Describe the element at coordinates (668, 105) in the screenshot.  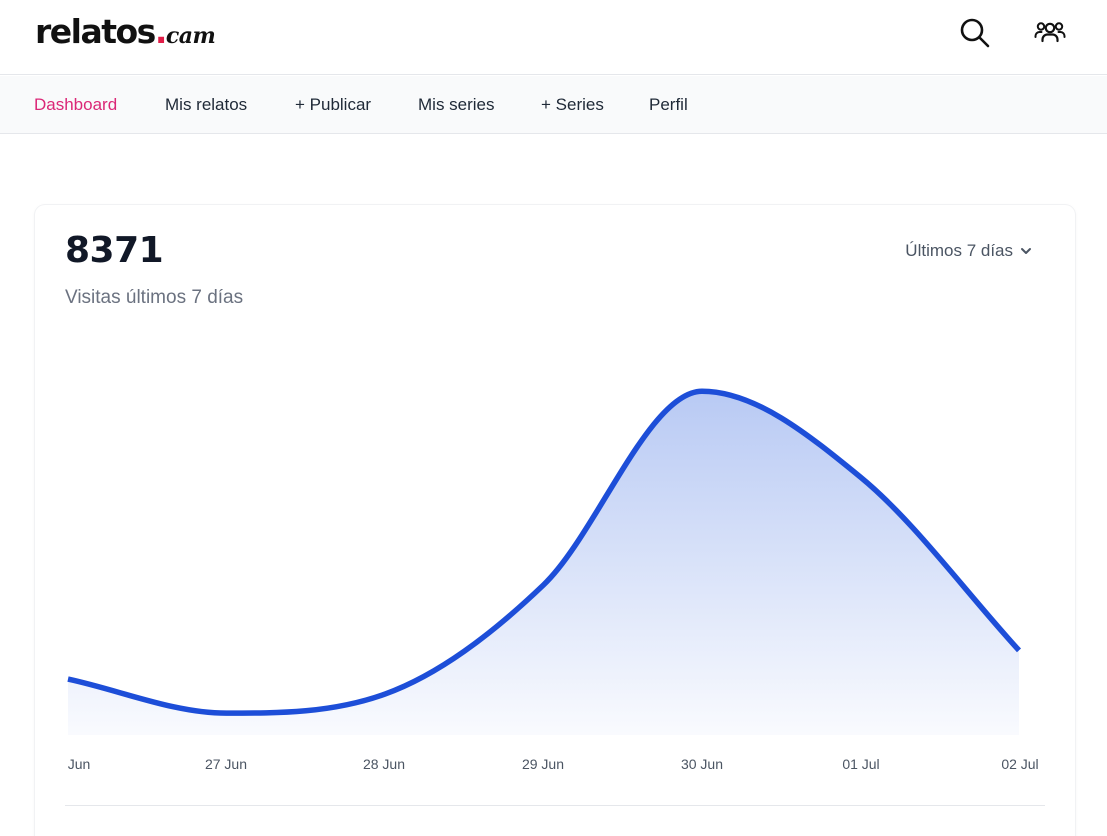
I see `nav-perfil: Perfil` at that location.